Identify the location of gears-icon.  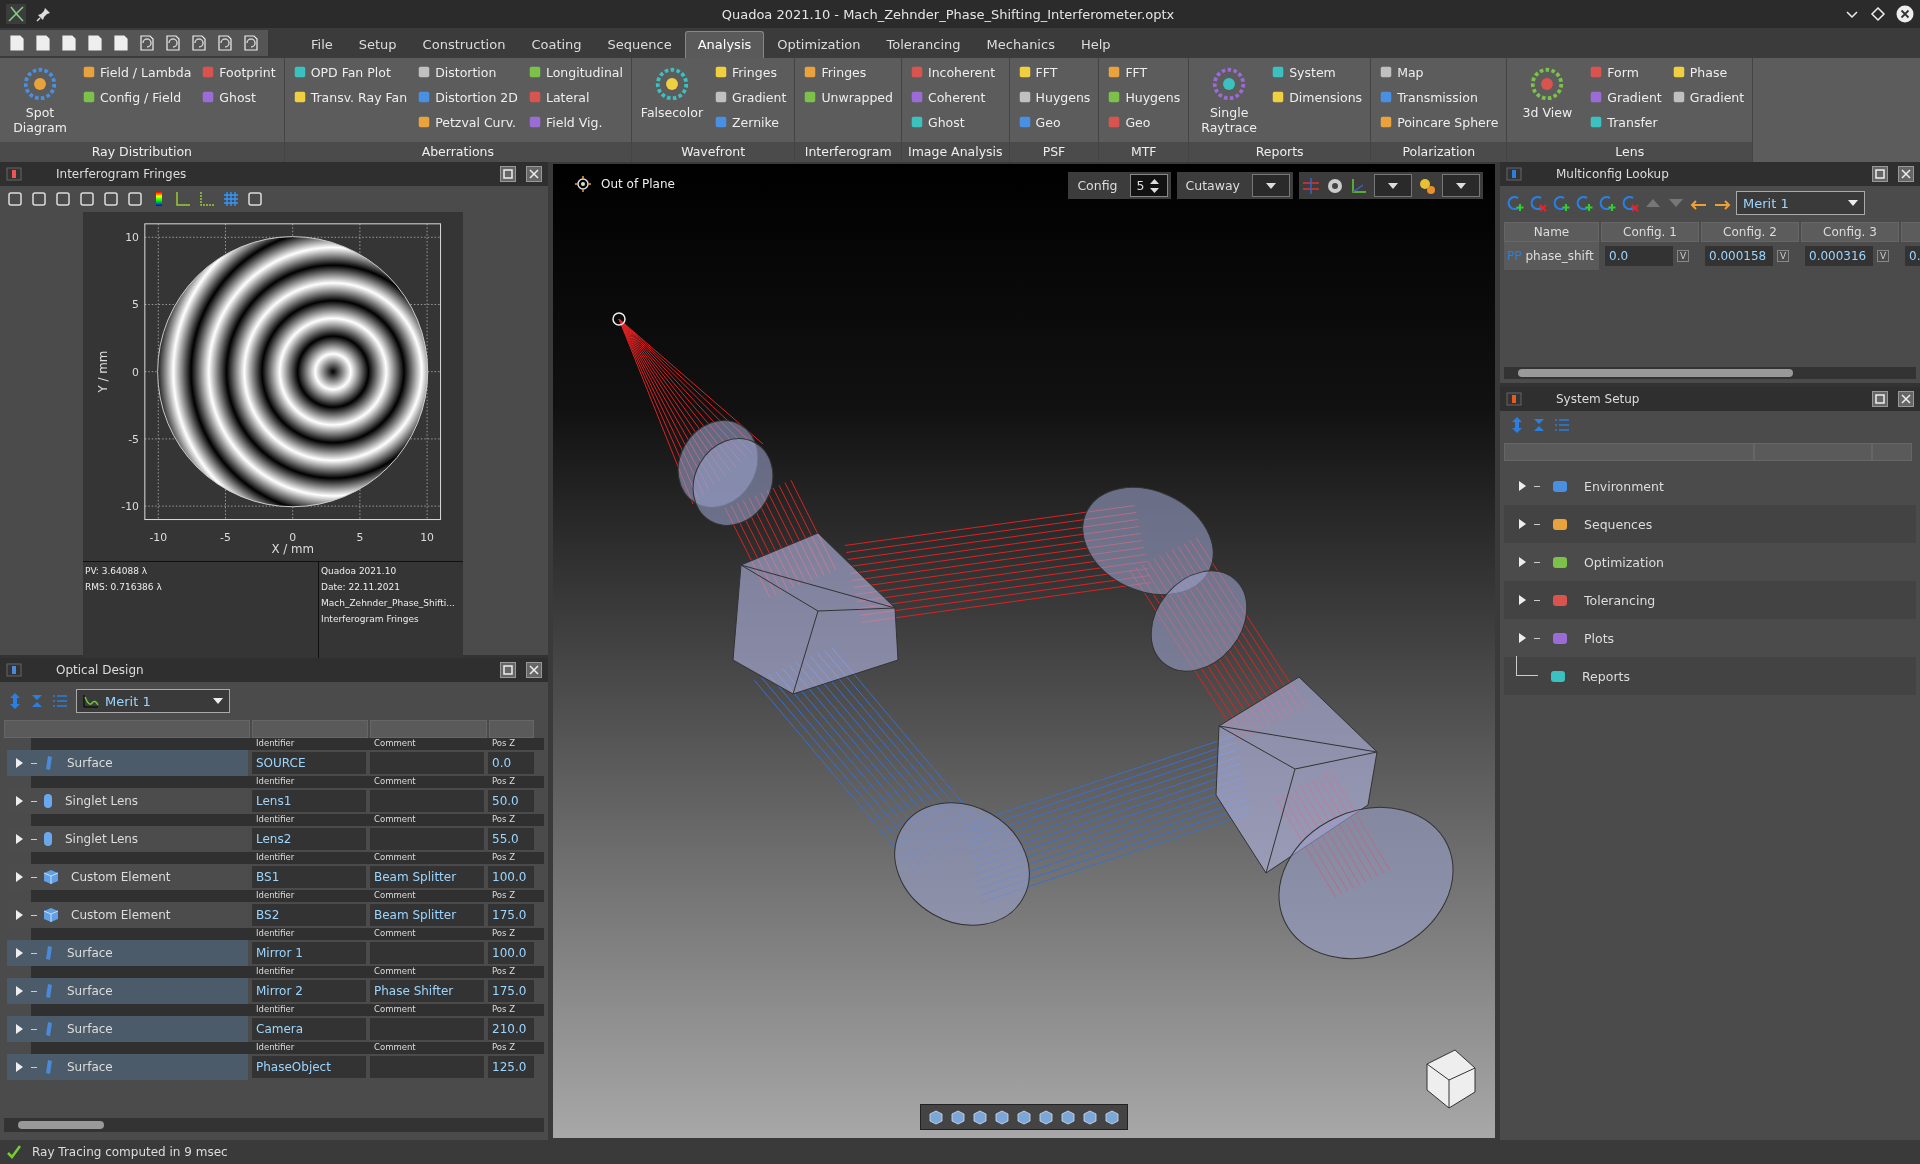
(1427, 185).